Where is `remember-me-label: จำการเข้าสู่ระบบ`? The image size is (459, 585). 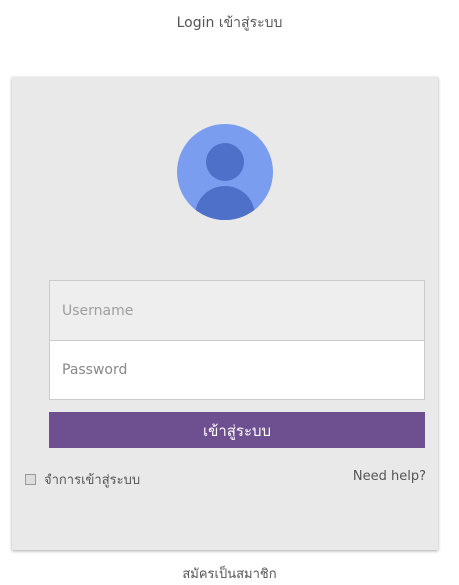 remember-me-label: จำการเข้าสู่ระบบ is located at coordinates (92, 480).